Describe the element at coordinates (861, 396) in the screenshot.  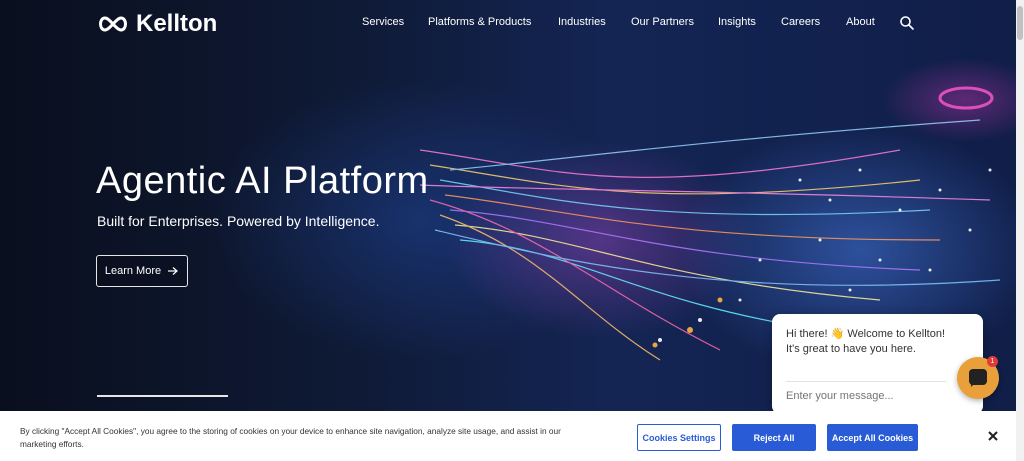
I see `chat-message-input` at that location.